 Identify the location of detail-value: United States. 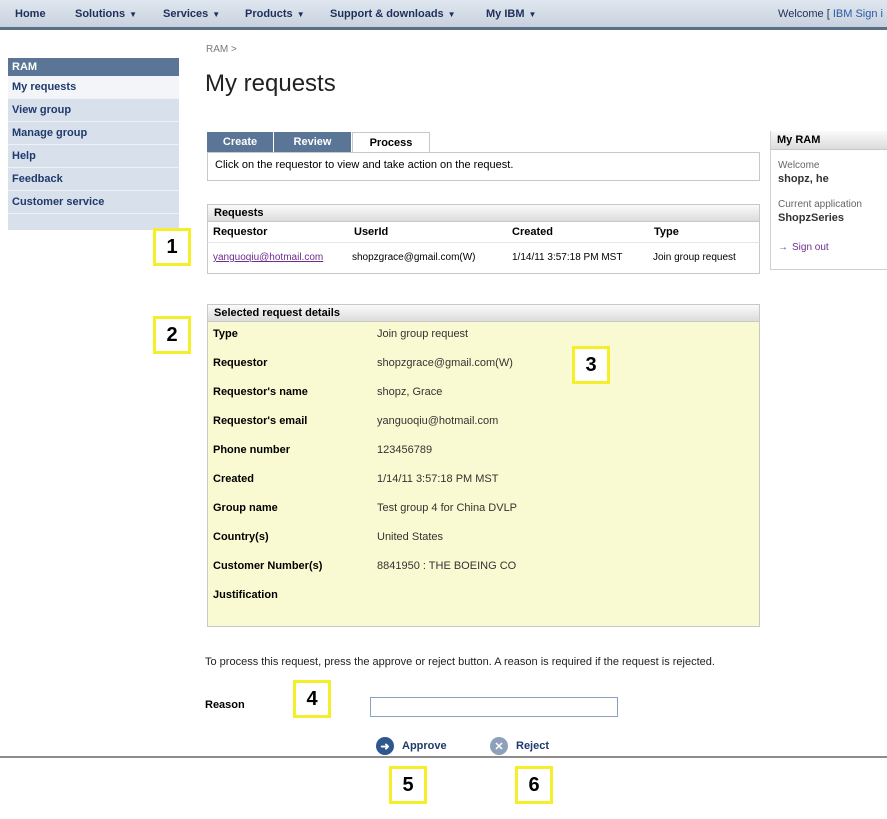
(410, 537).